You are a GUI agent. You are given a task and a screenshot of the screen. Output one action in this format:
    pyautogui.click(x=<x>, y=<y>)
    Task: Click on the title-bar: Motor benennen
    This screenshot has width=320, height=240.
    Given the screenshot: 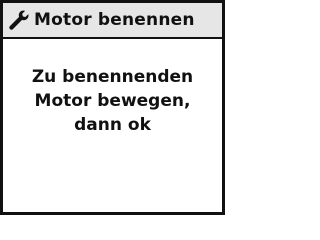 What is the action you would take?
    pyautogui.click(x=112, y=21)
    